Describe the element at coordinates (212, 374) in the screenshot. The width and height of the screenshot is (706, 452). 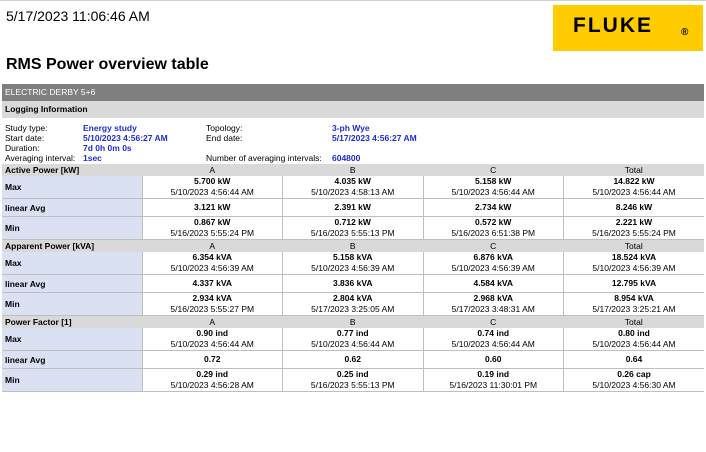
I see `cell-value: 0.29 ind` at that location.